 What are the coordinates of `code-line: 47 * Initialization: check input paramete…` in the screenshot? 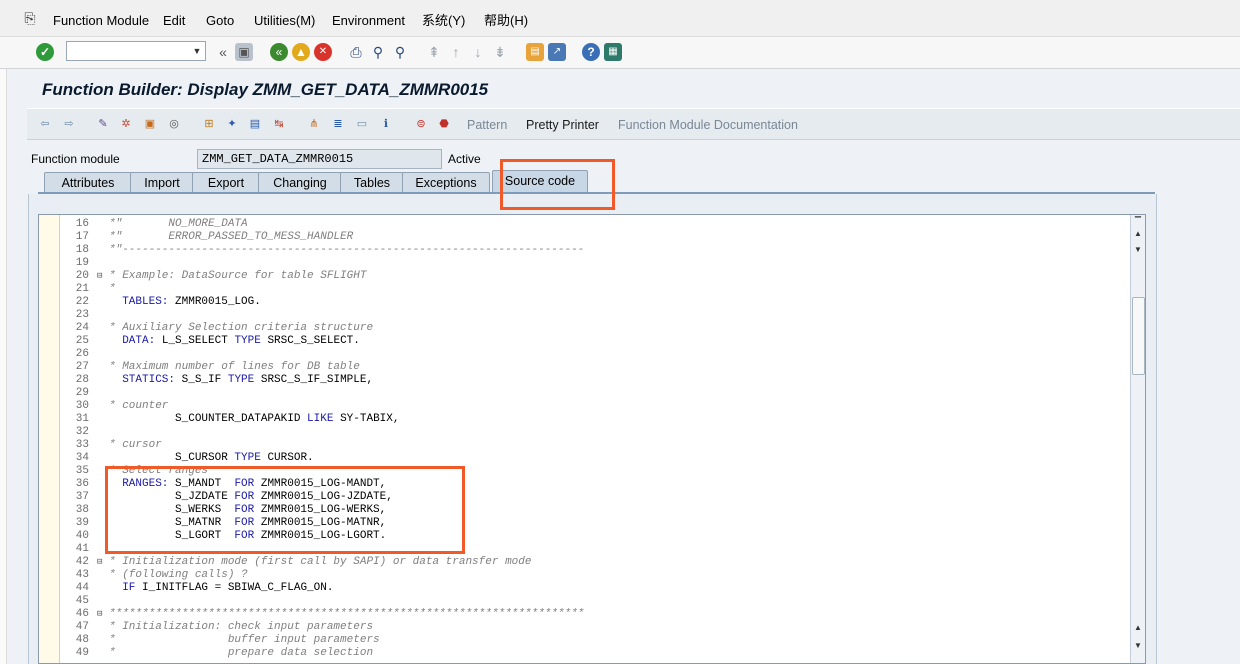 It's located at (595, 627).